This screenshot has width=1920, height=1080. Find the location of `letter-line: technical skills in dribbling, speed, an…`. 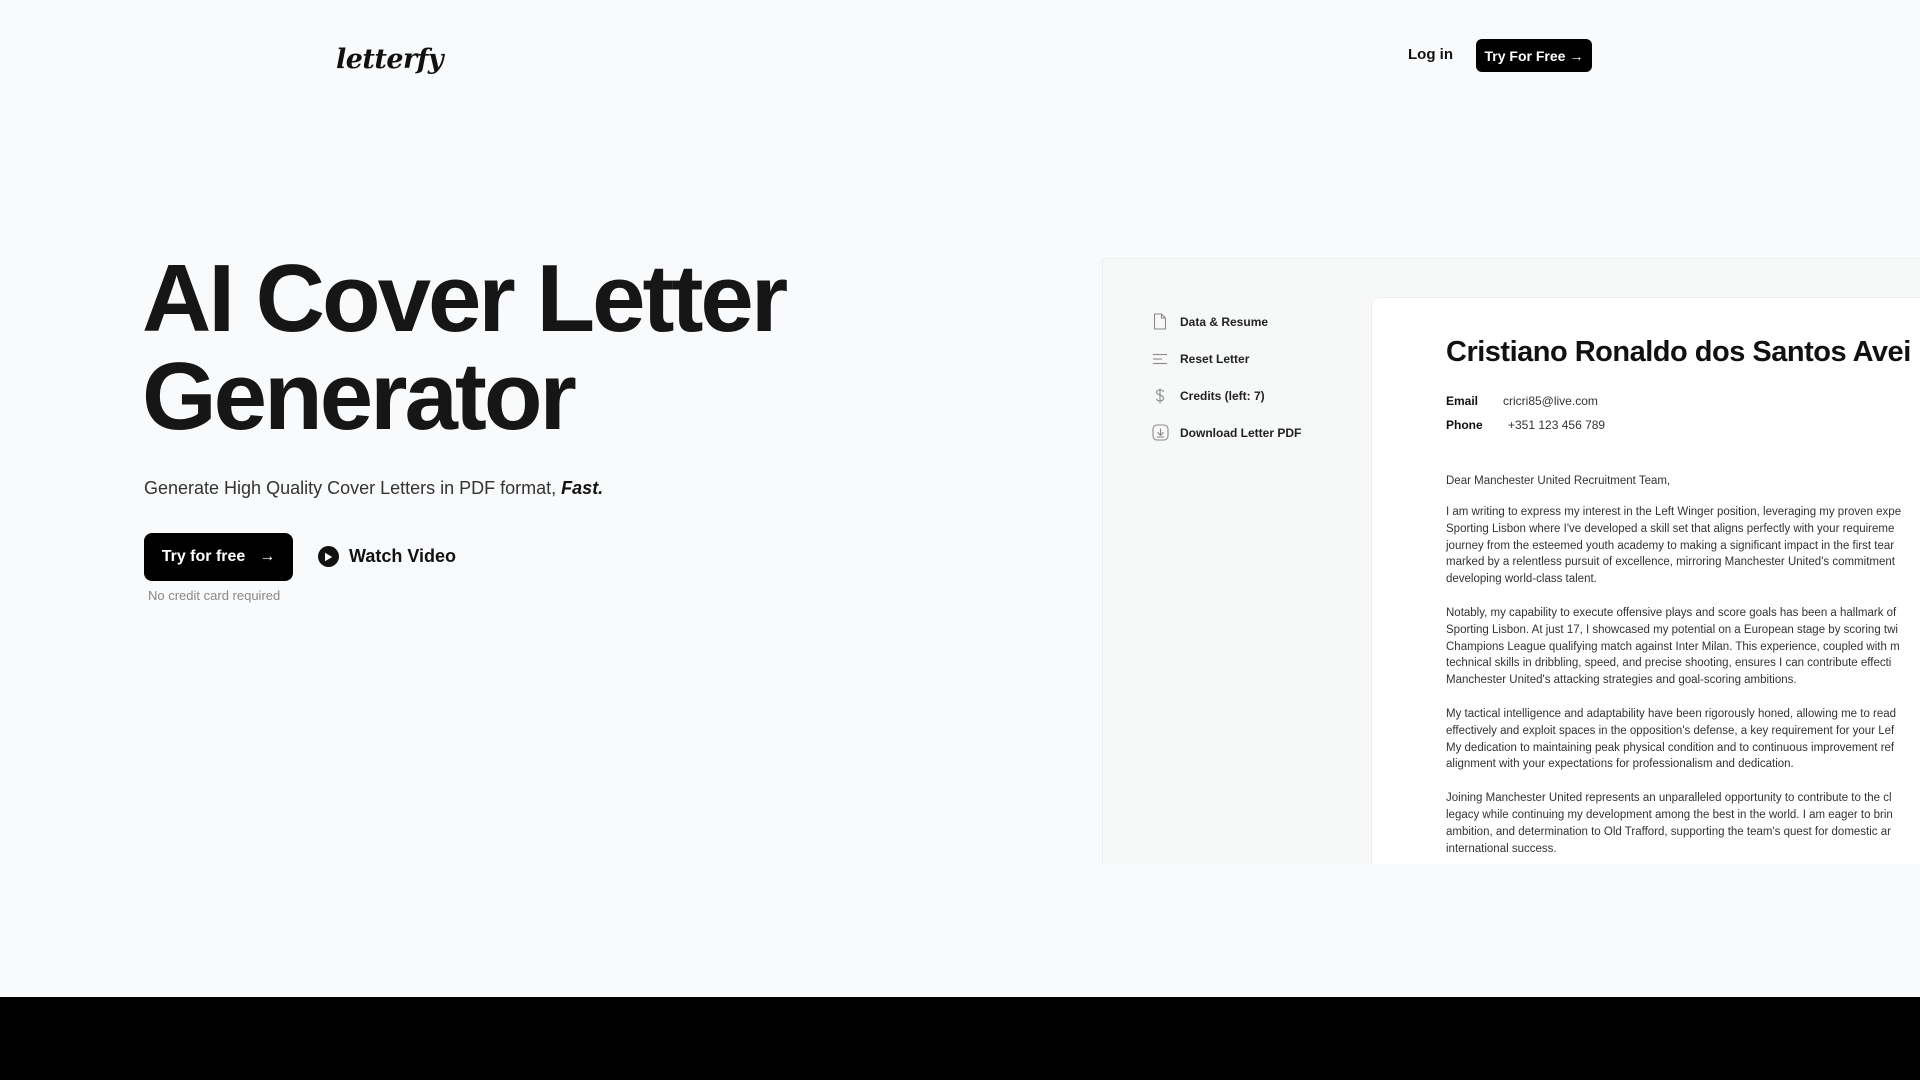

letter-line: technical skills in dribbling, speed, an… is located at coordinates (1669, 663).